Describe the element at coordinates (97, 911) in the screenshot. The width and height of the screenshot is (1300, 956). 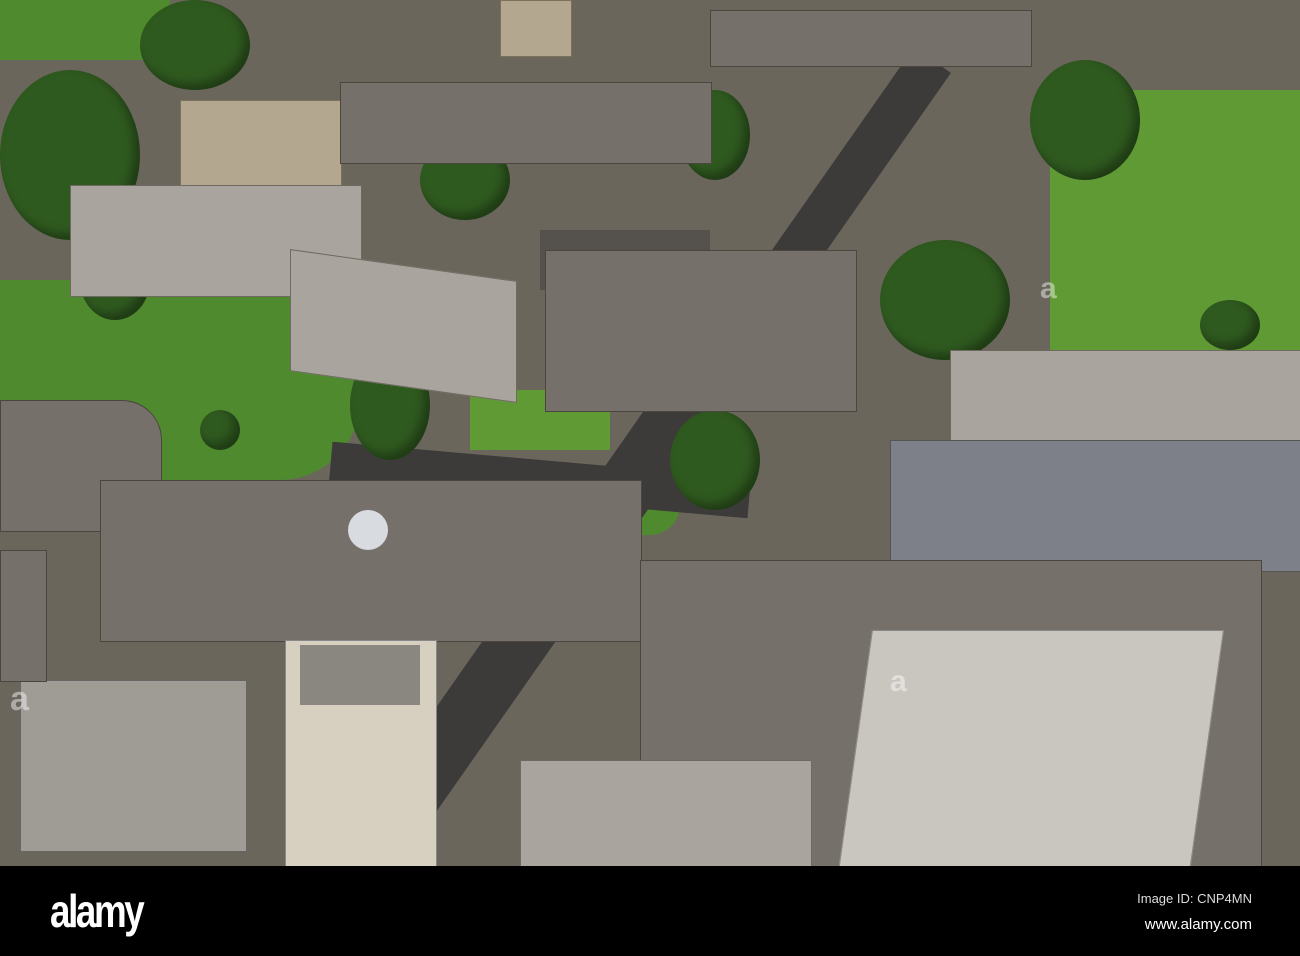
I see `alamy-logo: alamy` at that location.